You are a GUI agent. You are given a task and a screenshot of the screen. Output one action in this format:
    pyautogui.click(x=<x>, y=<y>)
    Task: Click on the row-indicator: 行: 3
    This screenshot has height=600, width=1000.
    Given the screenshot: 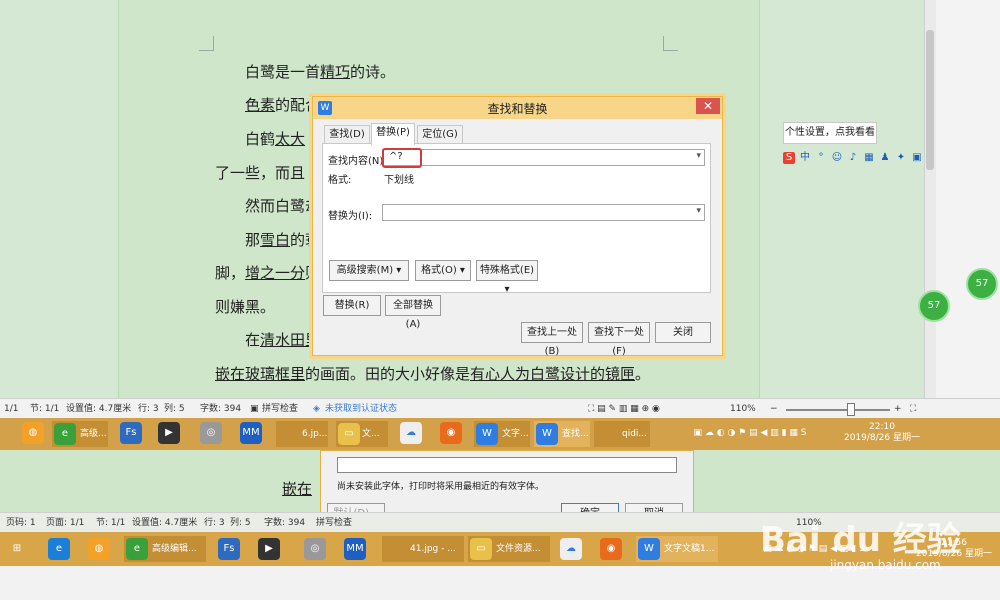 What is the action you would take?
    pyautogui.click(x=148, y=409)
    